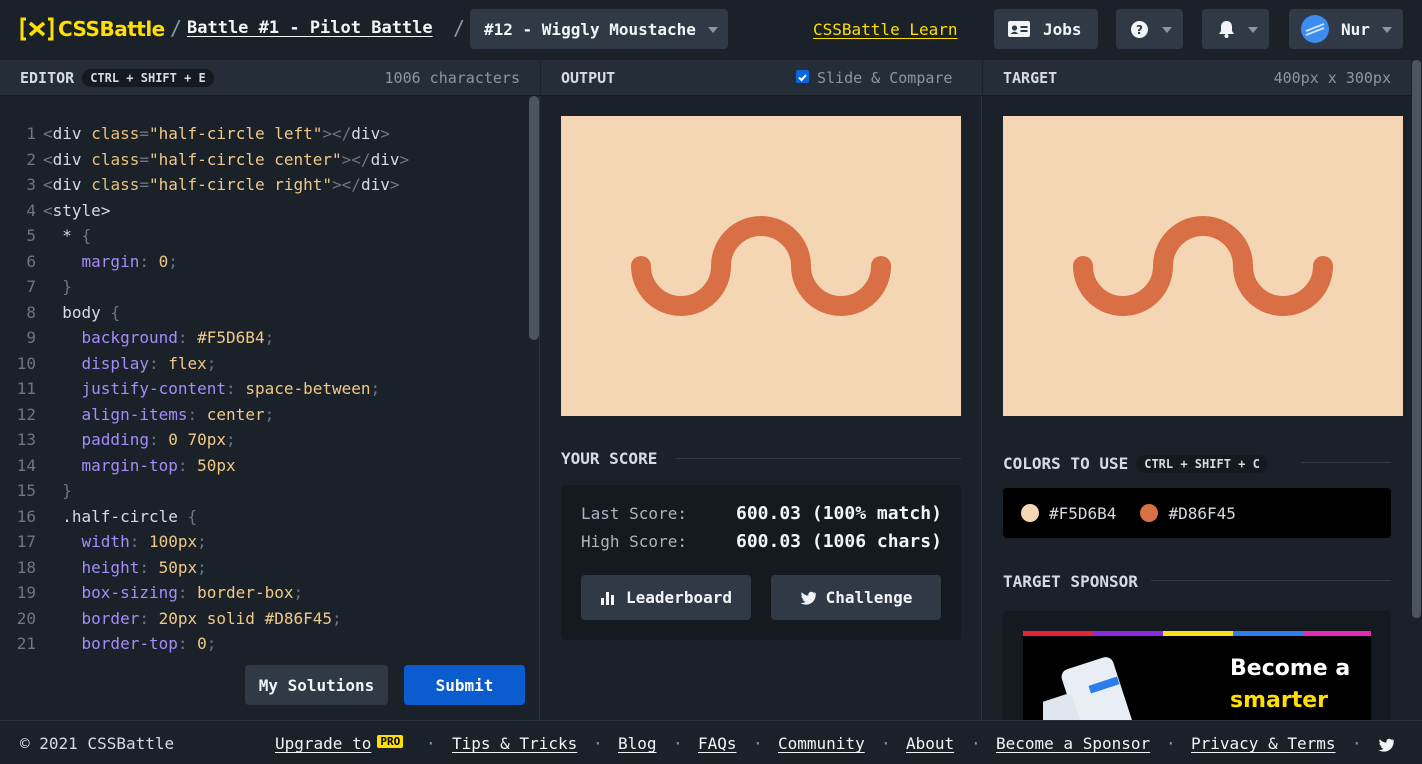 The height and width of the screenshot is (764, 1422). Describe the element at coordinates (137, 337) in the screenshot. I see `code-line: 9 background: #F5D6B4;` at that location.